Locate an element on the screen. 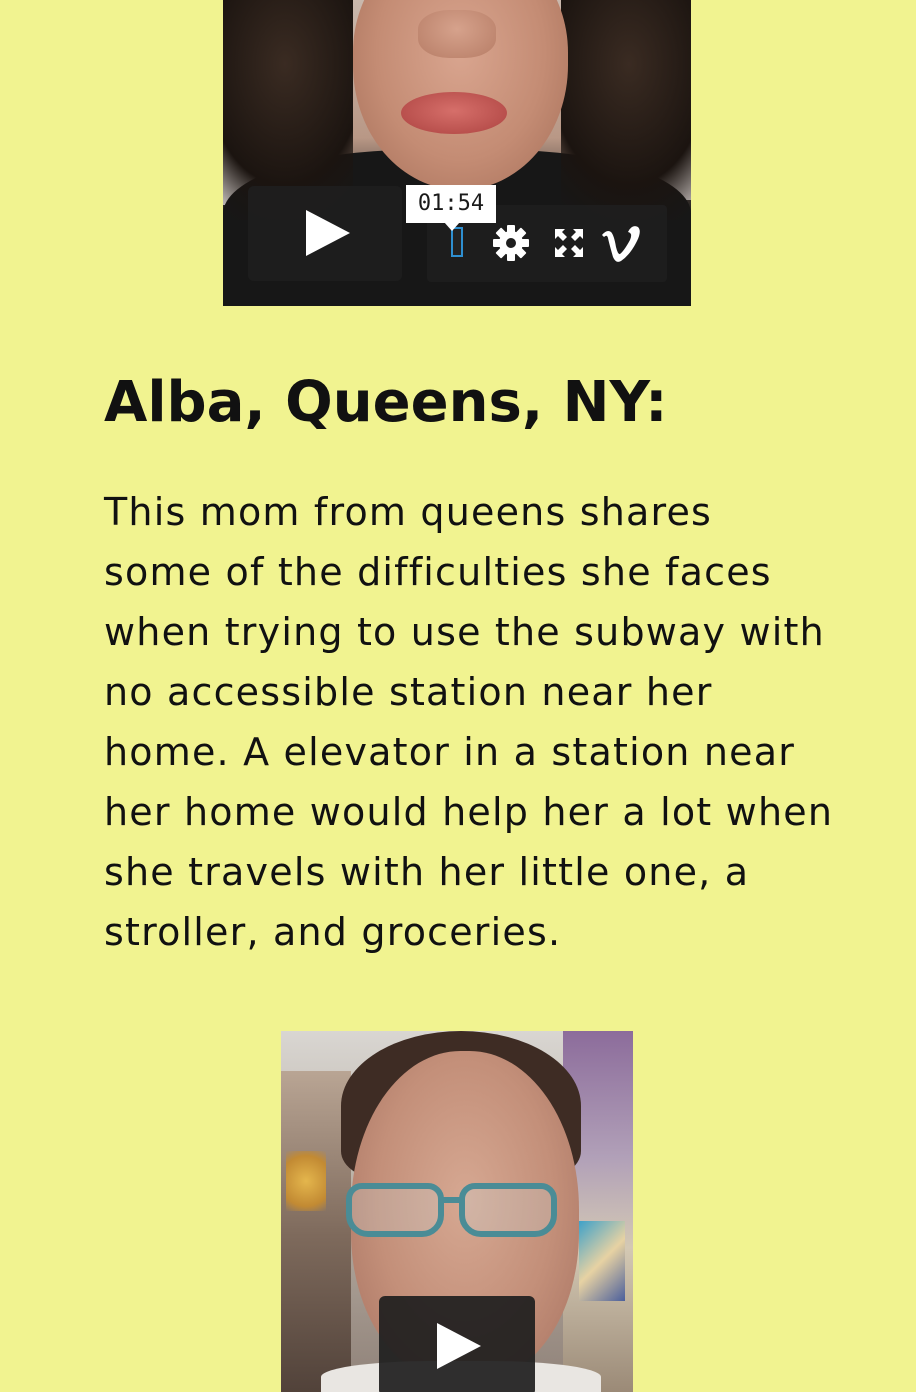 This screenshot has height=1392, width=916. gear-icon is located at coordinates (511, 243).